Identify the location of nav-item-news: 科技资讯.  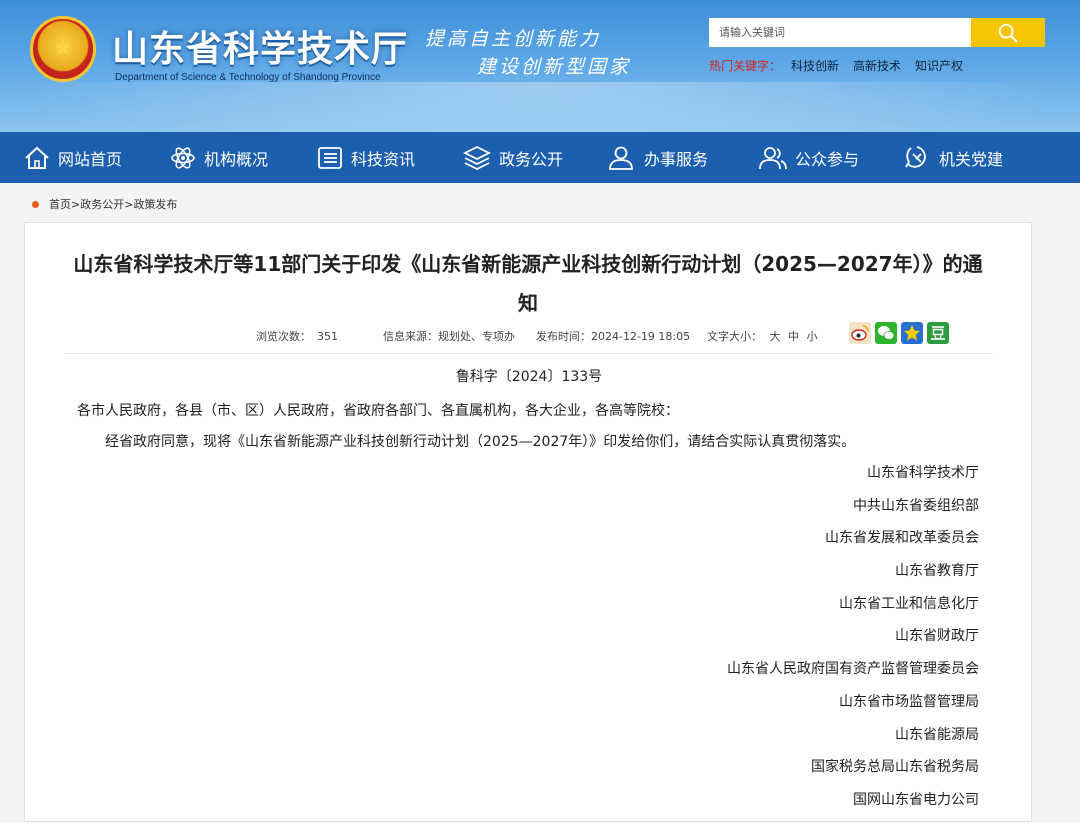
(366, 157).